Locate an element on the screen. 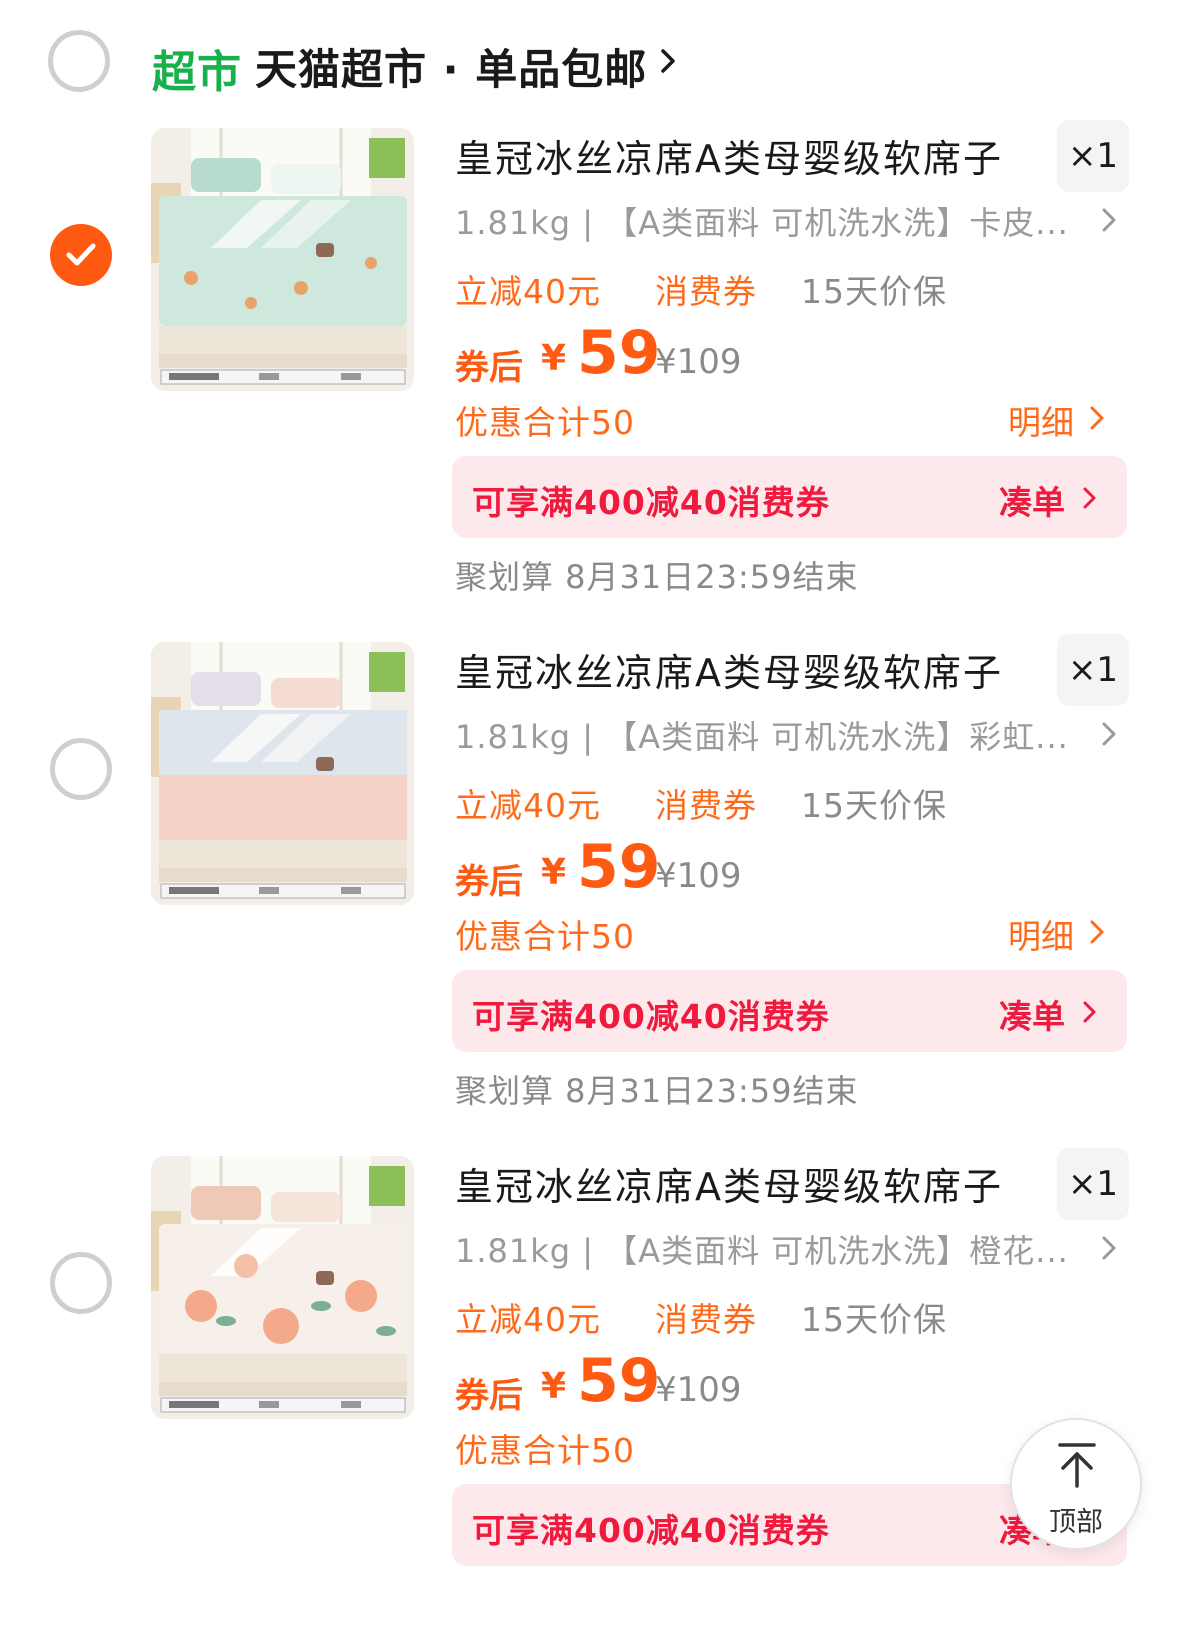 This screenshot has width=1179, height=1627. shop-select-radio is located at coordinates (79, 61).